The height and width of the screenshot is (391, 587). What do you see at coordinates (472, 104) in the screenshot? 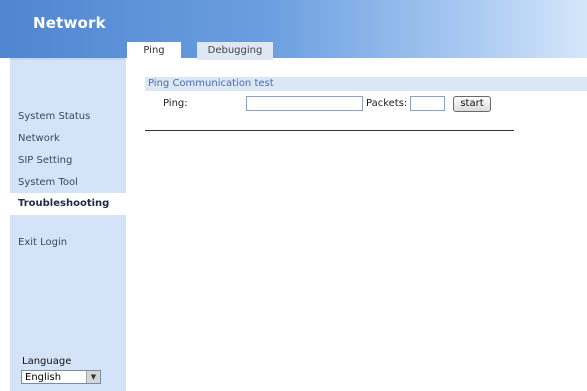
I see `start-button: start` at bounding box center [472, 104].